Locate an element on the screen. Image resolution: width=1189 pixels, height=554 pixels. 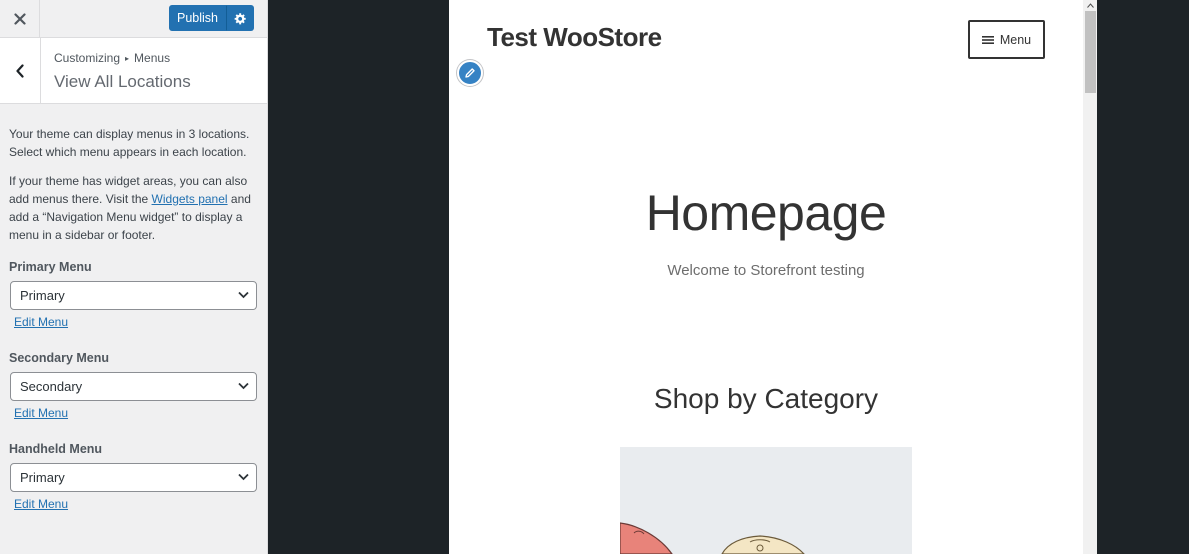
handheld-menu-label: Handheld Menu is located at coordinates (56, 449).